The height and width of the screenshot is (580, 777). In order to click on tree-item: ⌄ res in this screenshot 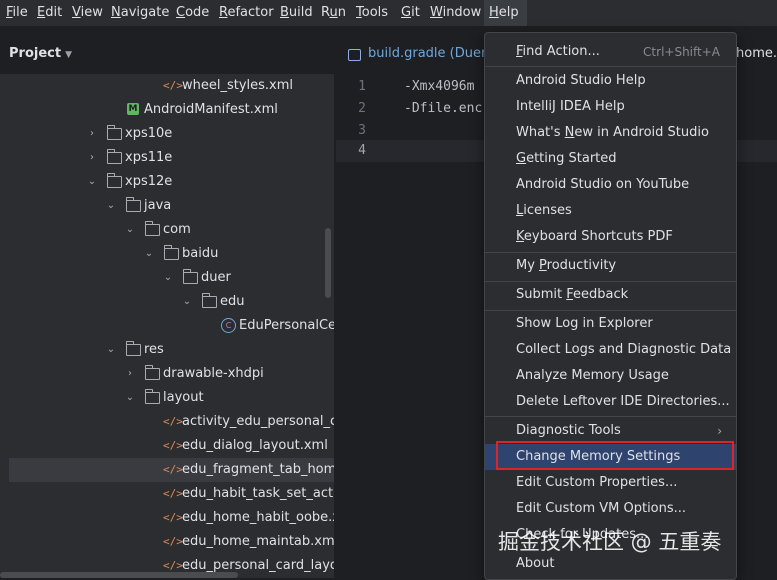, I will do `click(167, 350)`.